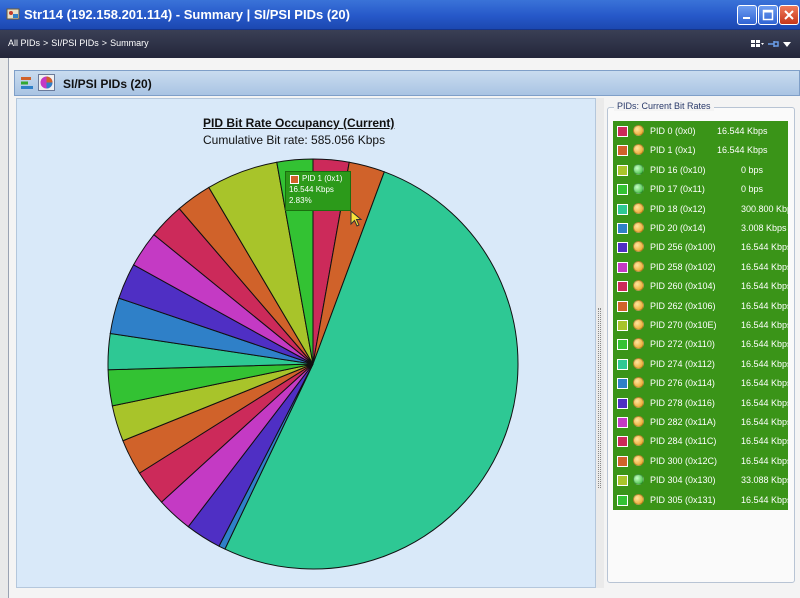 The width and height of the screenshot is (800, 598). Describe the element at coordinates (673, 131) in the screenshot. I see `legend-pid-label: PID 0 (0x0)` at that location.